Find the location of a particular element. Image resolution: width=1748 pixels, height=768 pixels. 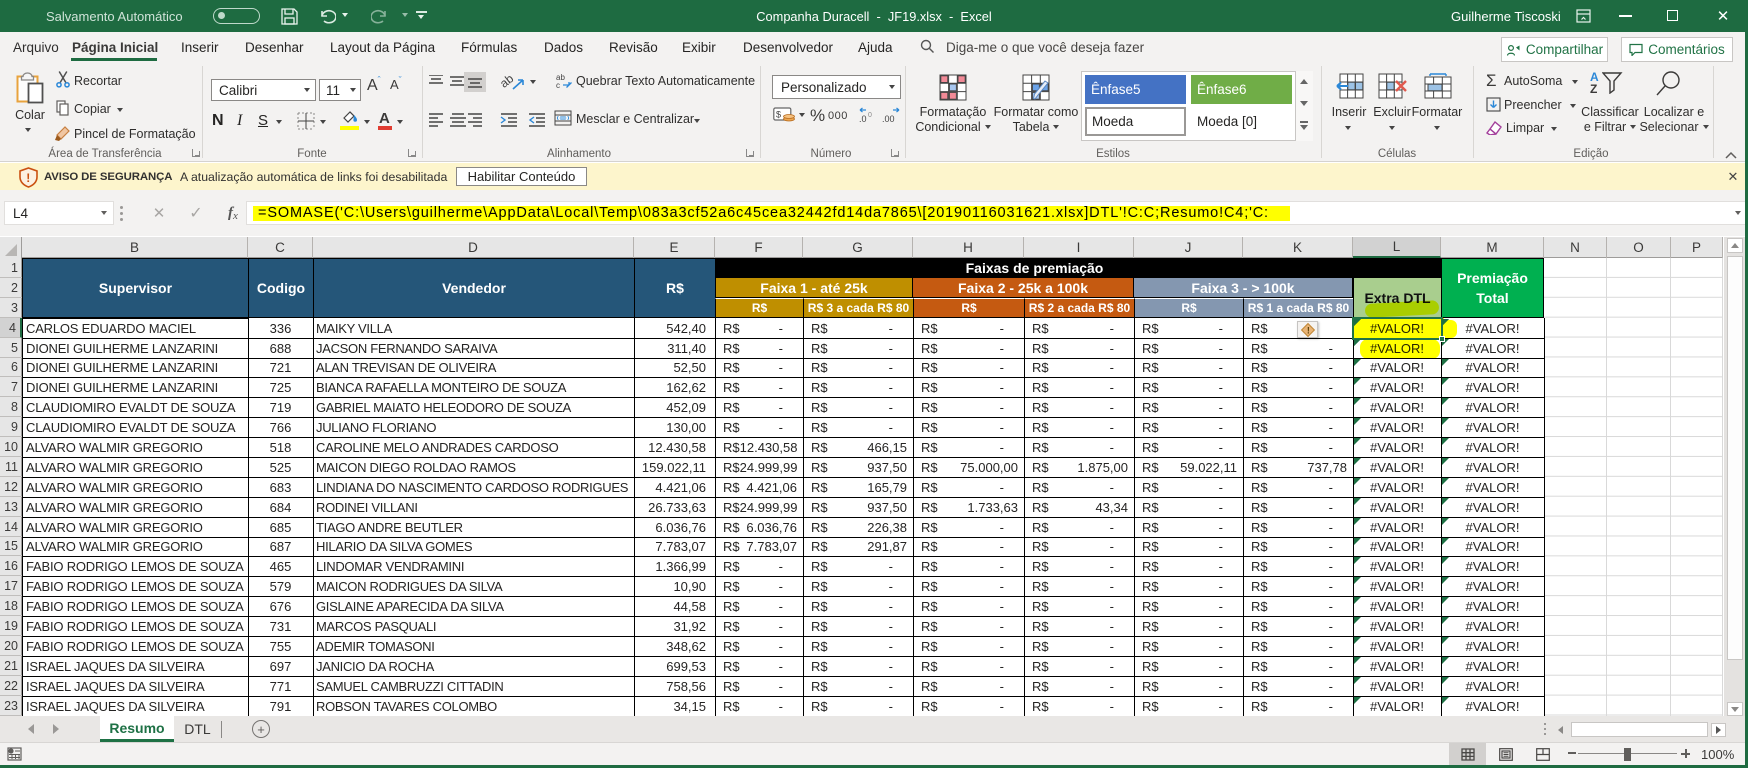

svg-text: .00 is located at coordinates (888, 118).